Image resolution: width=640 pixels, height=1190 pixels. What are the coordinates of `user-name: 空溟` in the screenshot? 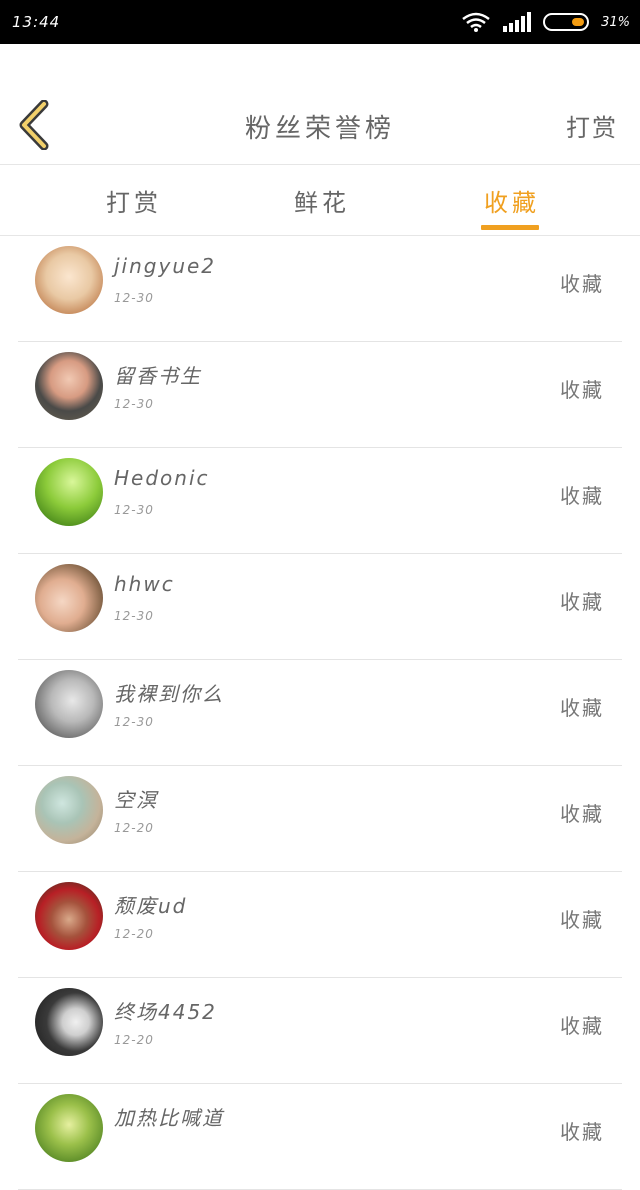 It's located at (136, 800).